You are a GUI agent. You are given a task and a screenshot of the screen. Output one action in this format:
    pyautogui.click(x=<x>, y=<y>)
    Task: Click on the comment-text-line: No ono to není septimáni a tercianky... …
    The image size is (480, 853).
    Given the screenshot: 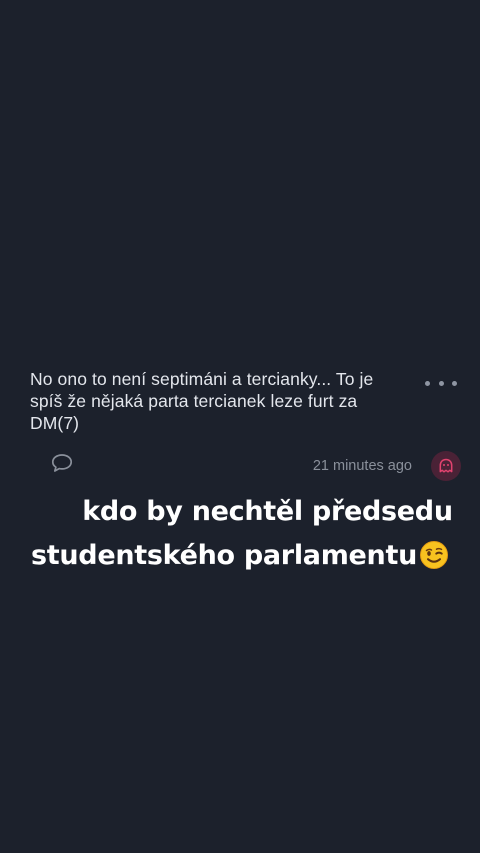 What is the action you would take?
    pyautogui.click(x=202, y=379)
    